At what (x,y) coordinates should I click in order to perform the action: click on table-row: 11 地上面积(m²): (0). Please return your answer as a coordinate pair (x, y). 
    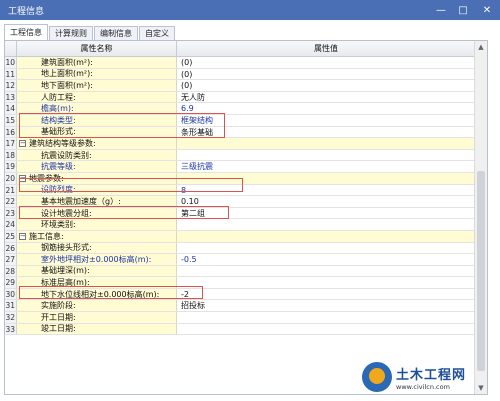
    Looking at the image, I should click on (240, 74).